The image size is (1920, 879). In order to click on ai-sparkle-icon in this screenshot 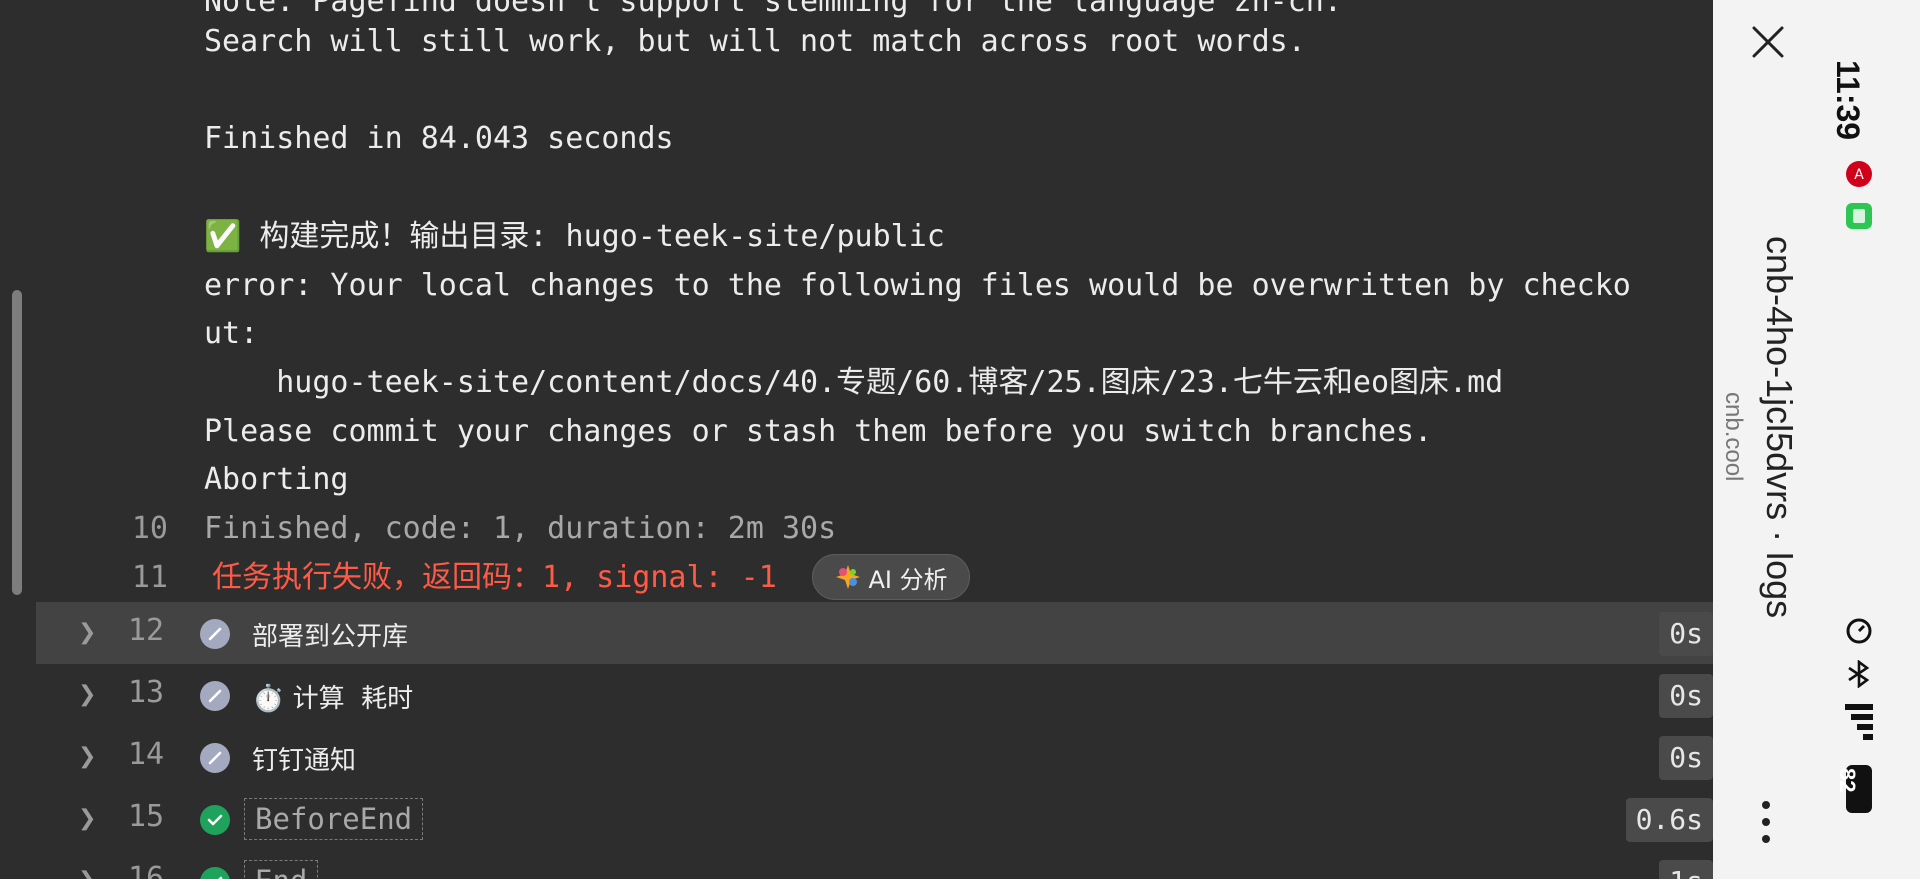, I will do `click(848, 577)`.